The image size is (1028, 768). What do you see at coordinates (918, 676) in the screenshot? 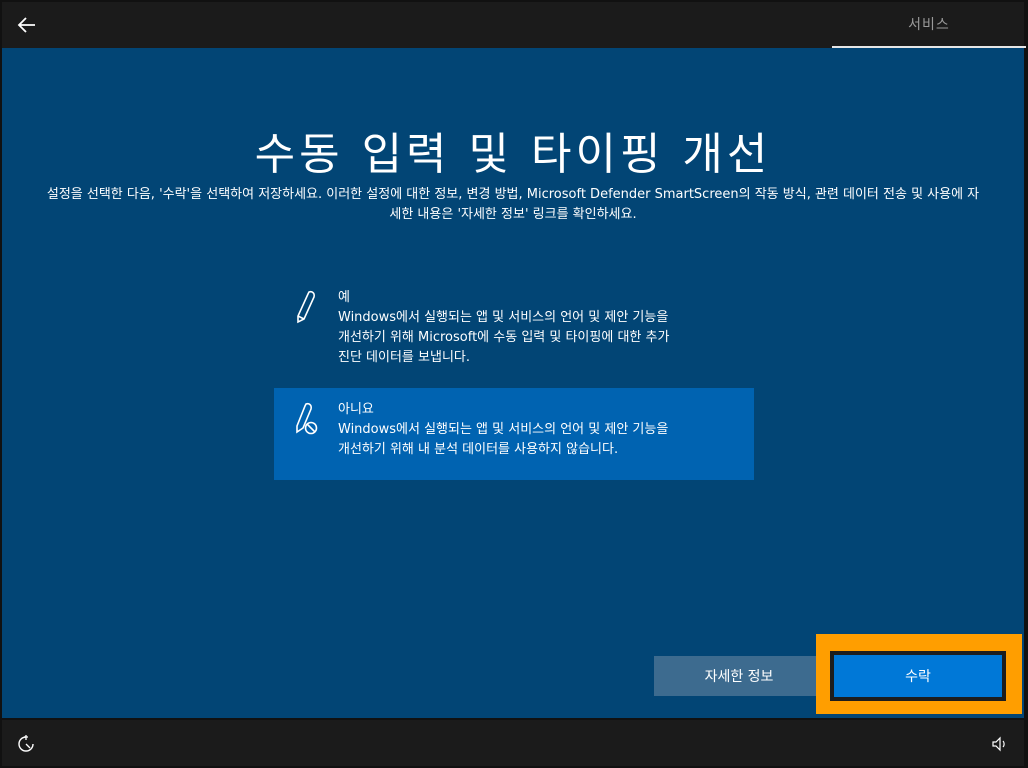
I see `accept-button: 수락` at bounding box center [918, 676].